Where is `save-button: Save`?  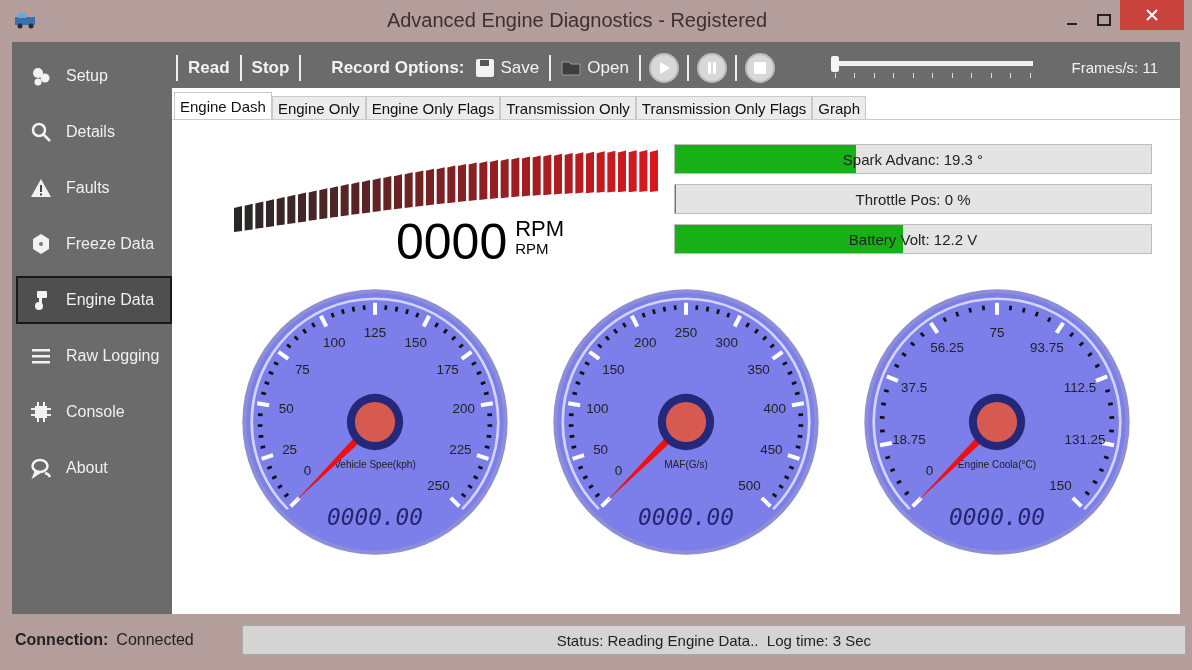
save-button: Save is located at coordinates (507, 67).